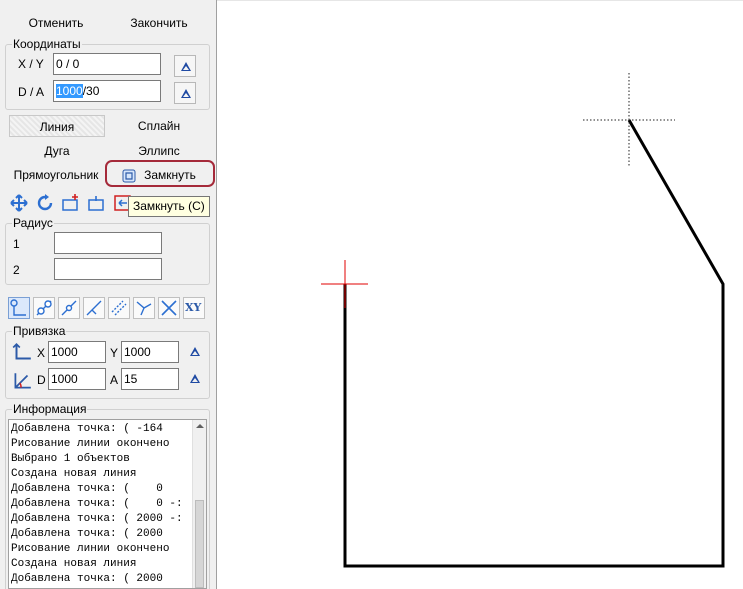 This screenshot has width=743, height=589. Describe the element at coordinates (69, 91) in the screenshot. I see `da-selected-text: 1000` at that location.